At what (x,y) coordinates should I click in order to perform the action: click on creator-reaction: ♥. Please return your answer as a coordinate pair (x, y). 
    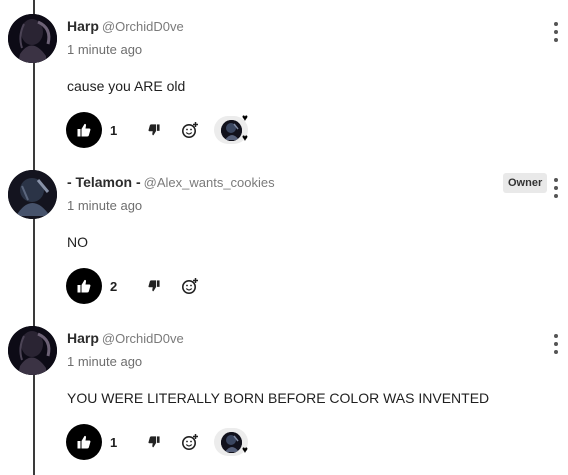
    Looking at the image, I should click on (234, 442).